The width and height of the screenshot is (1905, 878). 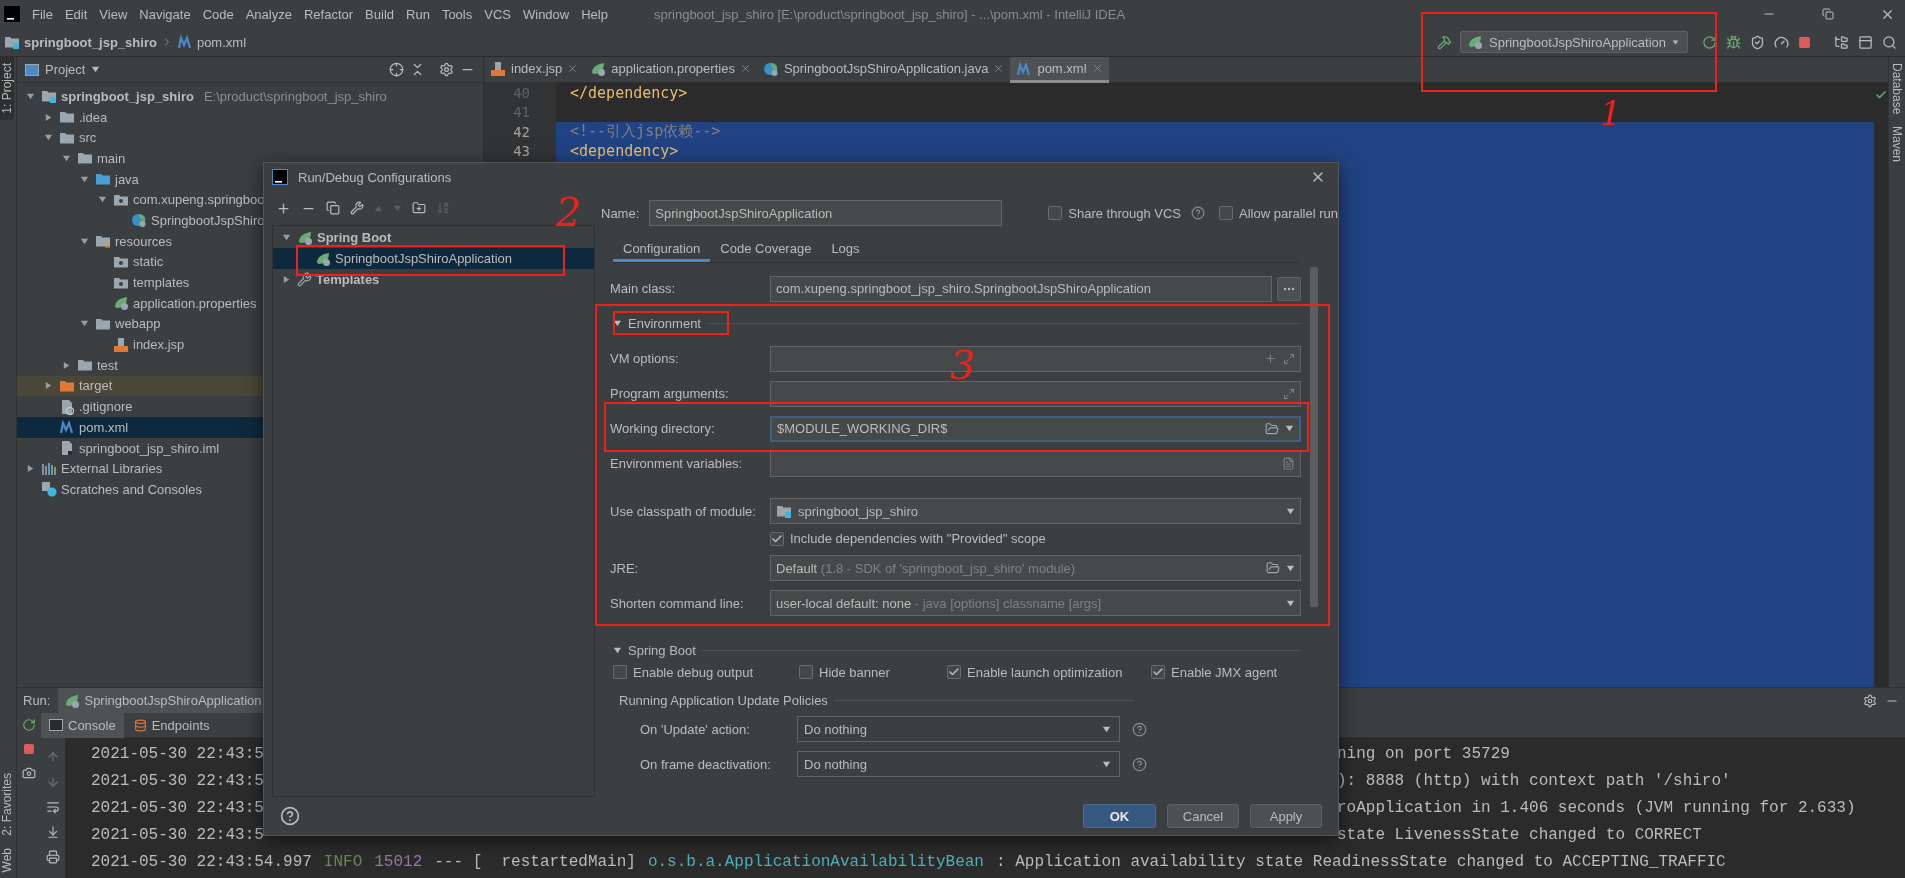 I want to click on scroll-end-icon, so click(x=53, y=832).